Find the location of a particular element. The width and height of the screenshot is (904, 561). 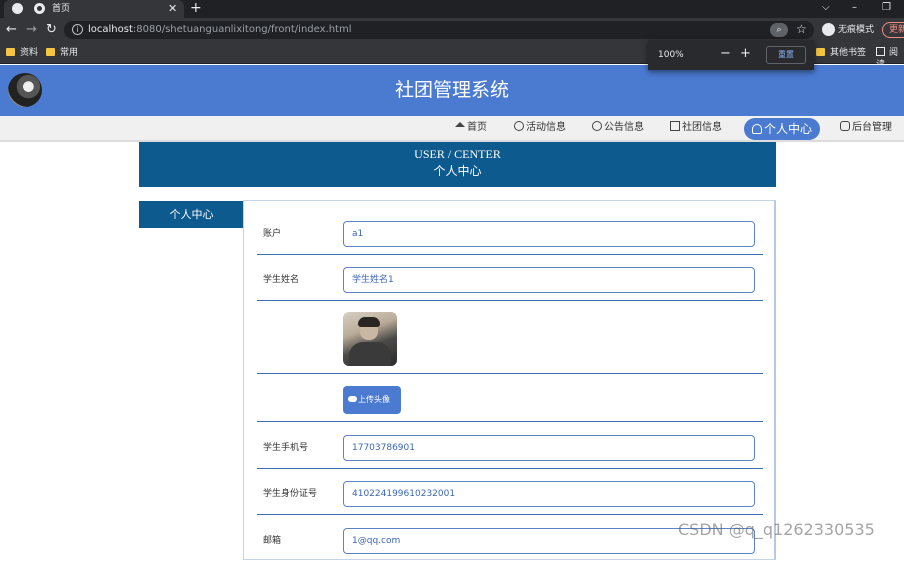

zoom-out-button: − is located at coordinates (725, 54).